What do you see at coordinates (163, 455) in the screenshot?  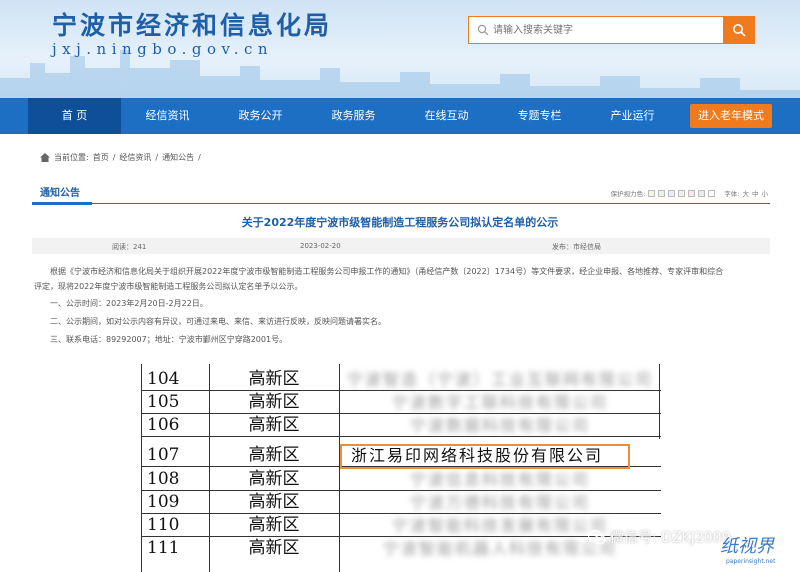 I see `row-number: 107` at bounding box center [163, 455].